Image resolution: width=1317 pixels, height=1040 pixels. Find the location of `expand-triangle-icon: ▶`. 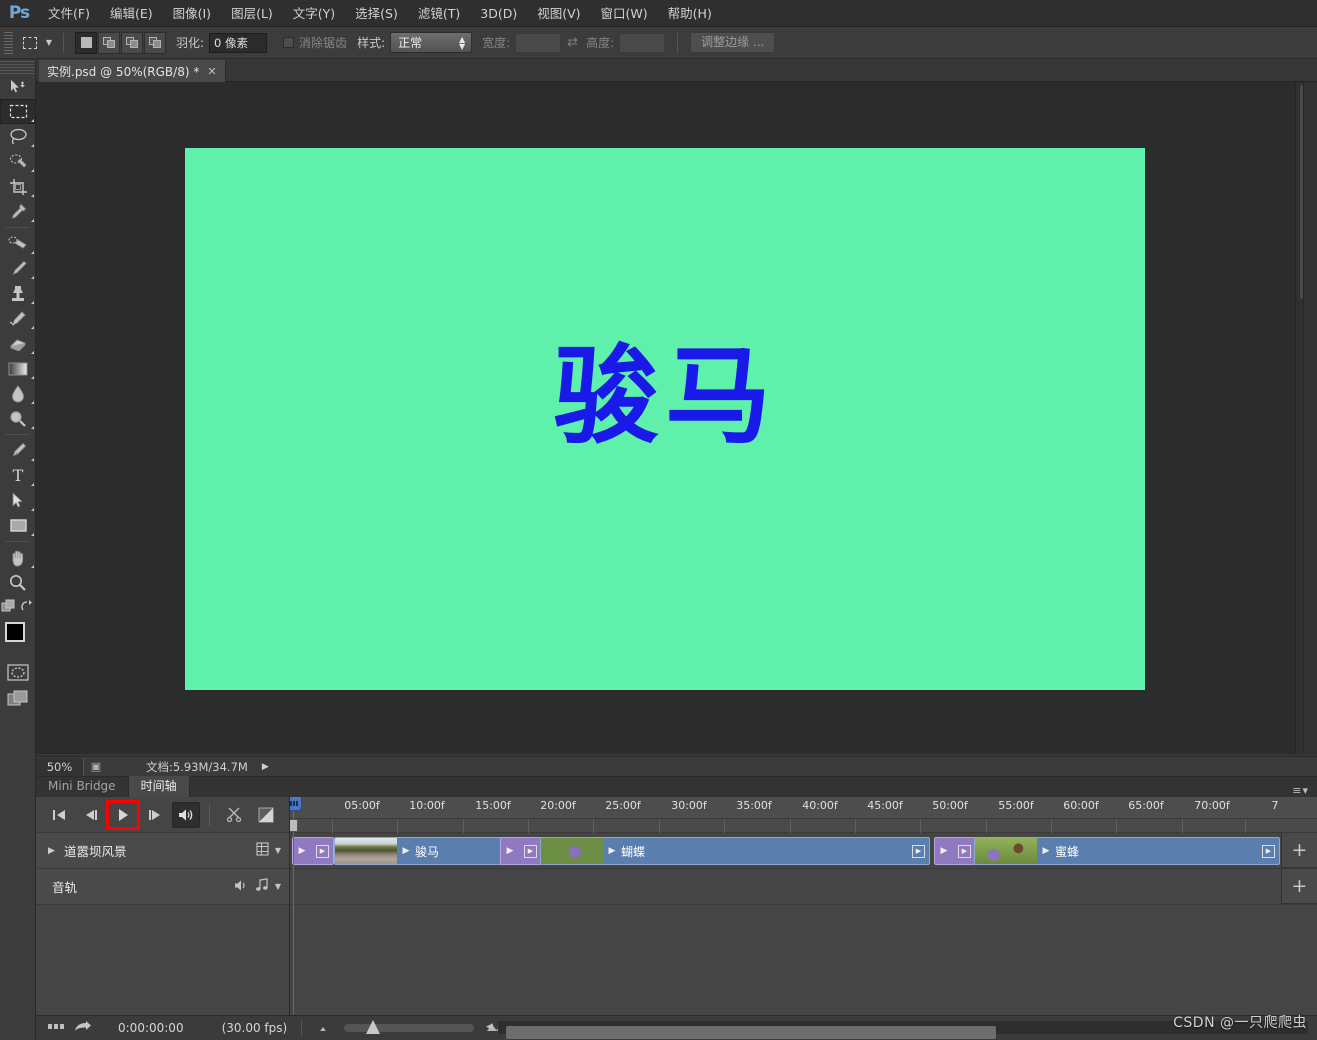

expand-triangle-icon: ▶ is located at coordinates (265, 767).